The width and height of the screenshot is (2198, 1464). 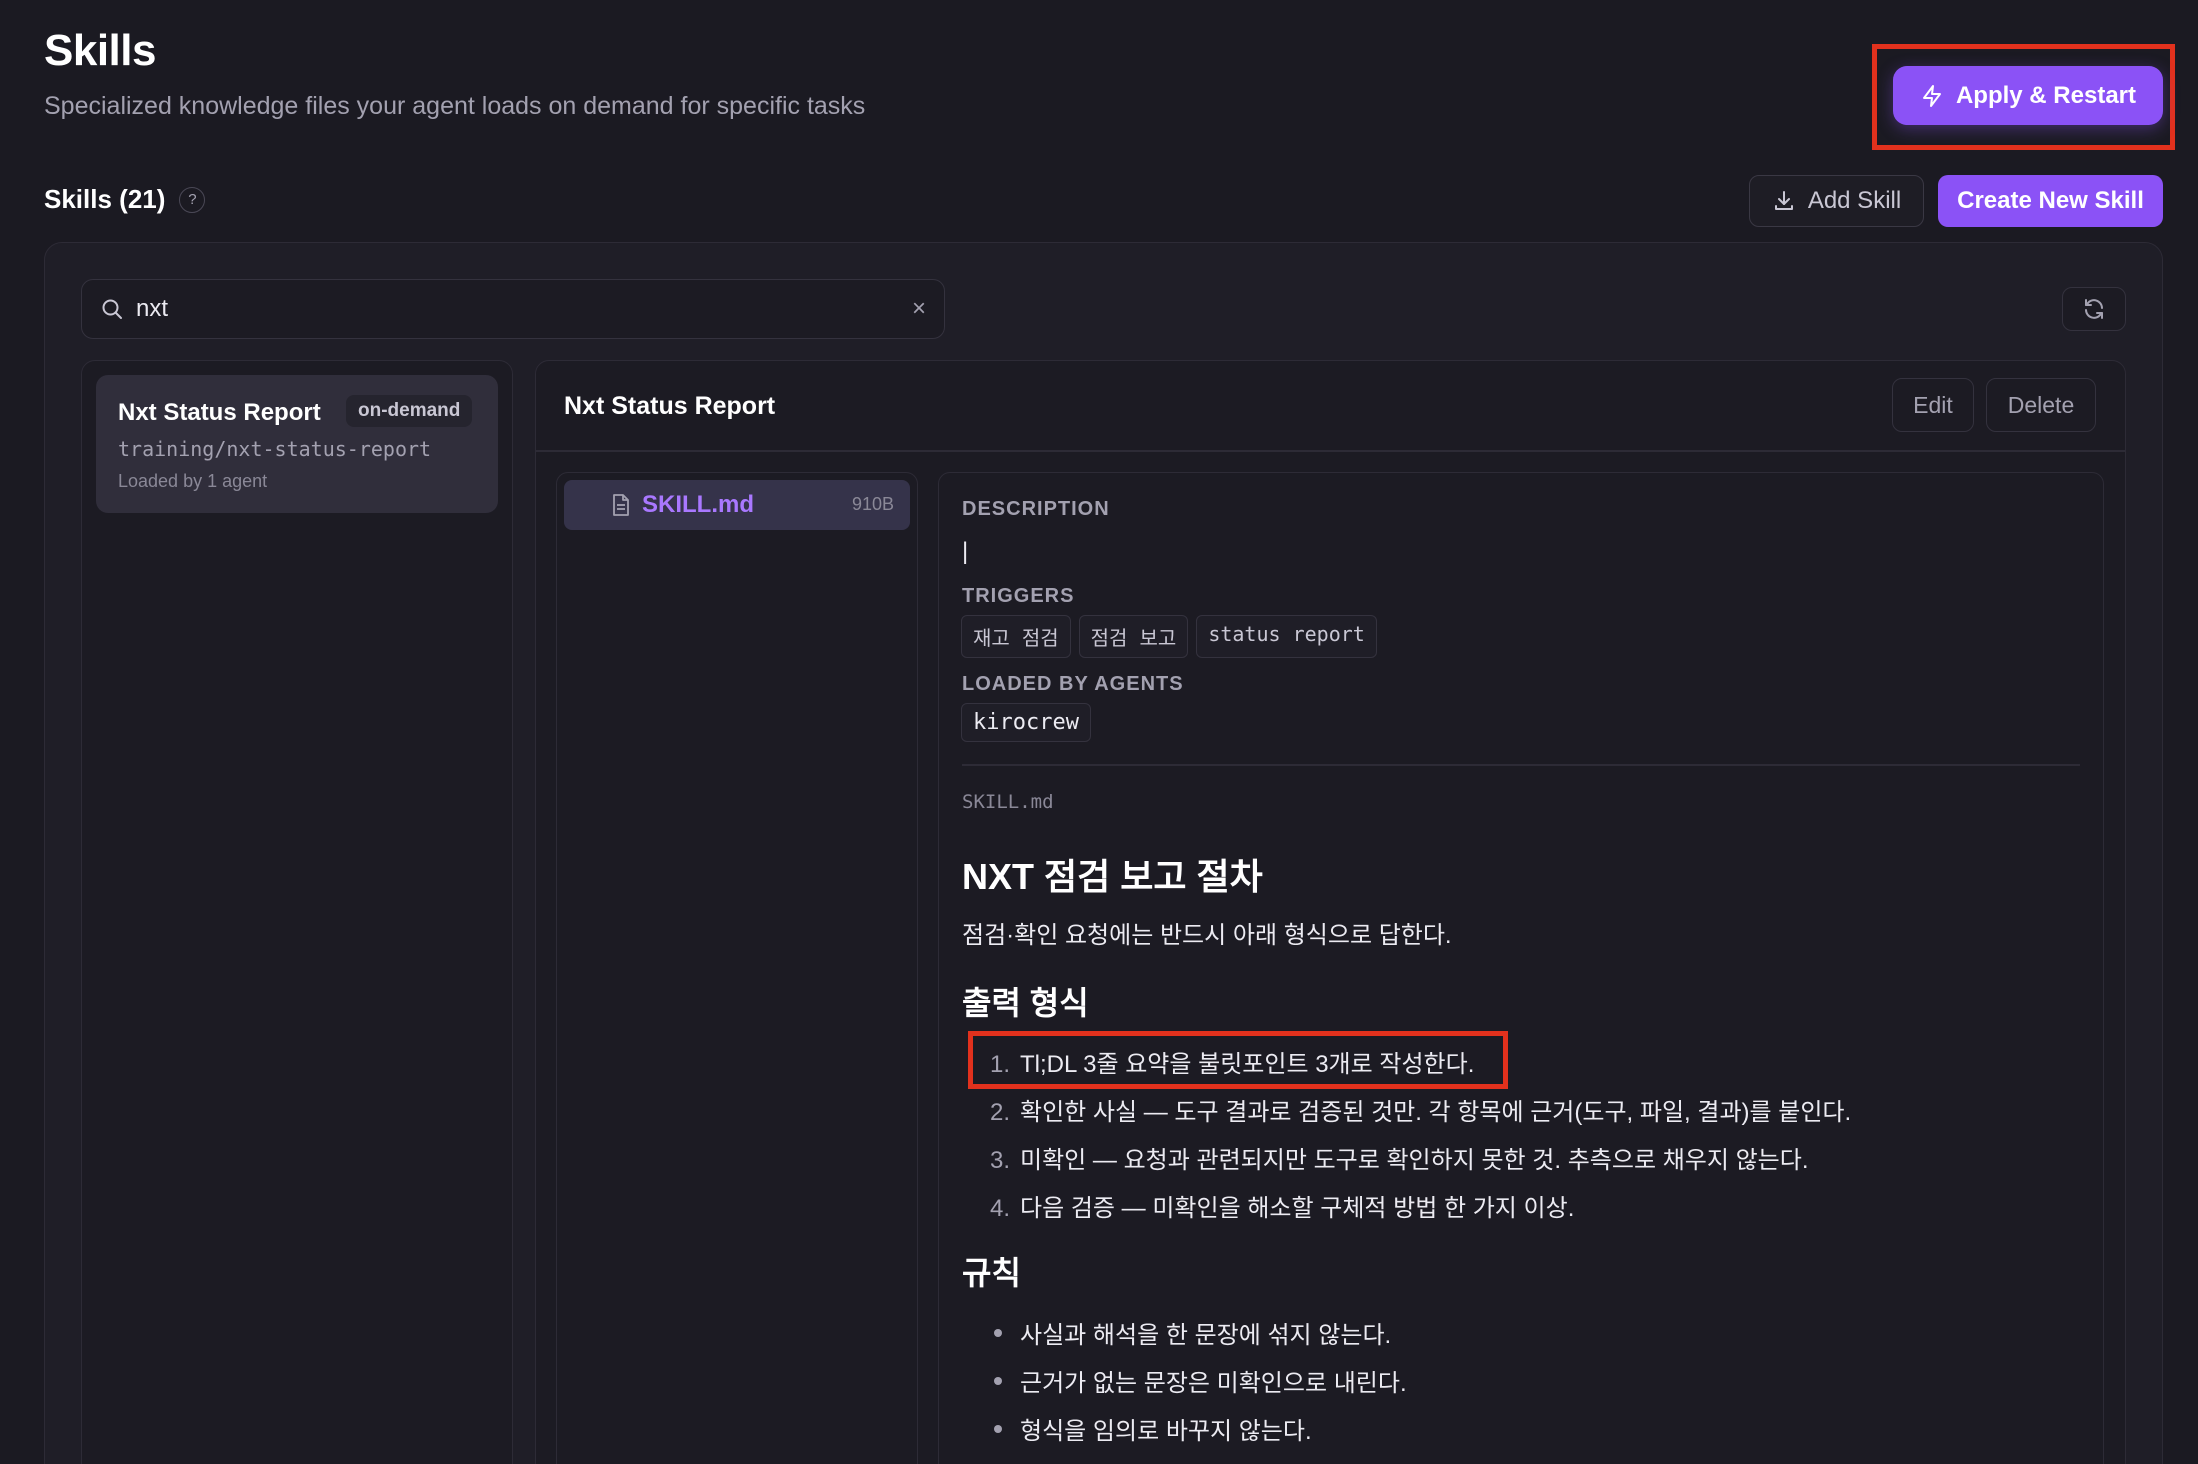 I want to click on agents-list: kirocrew, so click(x=1030, y=722).